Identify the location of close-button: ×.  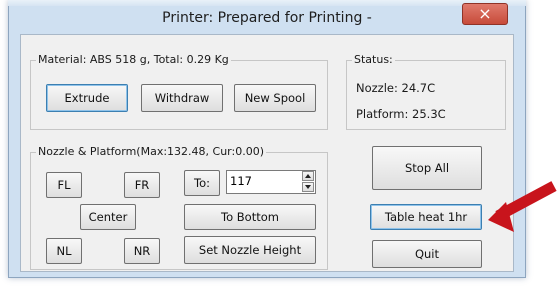
(485, 14).